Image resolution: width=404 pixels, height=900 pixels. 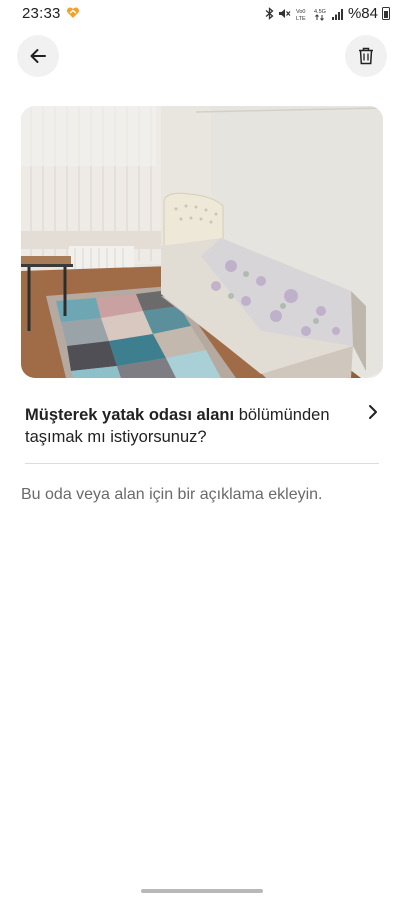 I want to click on signal-icon, so click(x=337, y=14).